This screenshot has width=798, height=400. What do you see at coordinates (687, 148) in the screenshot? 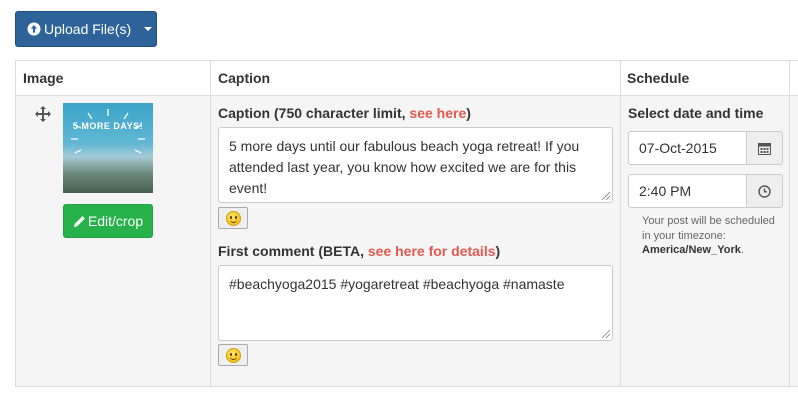
I see `date-input: 07-Oct-2015` at bounding box center [687, 148].